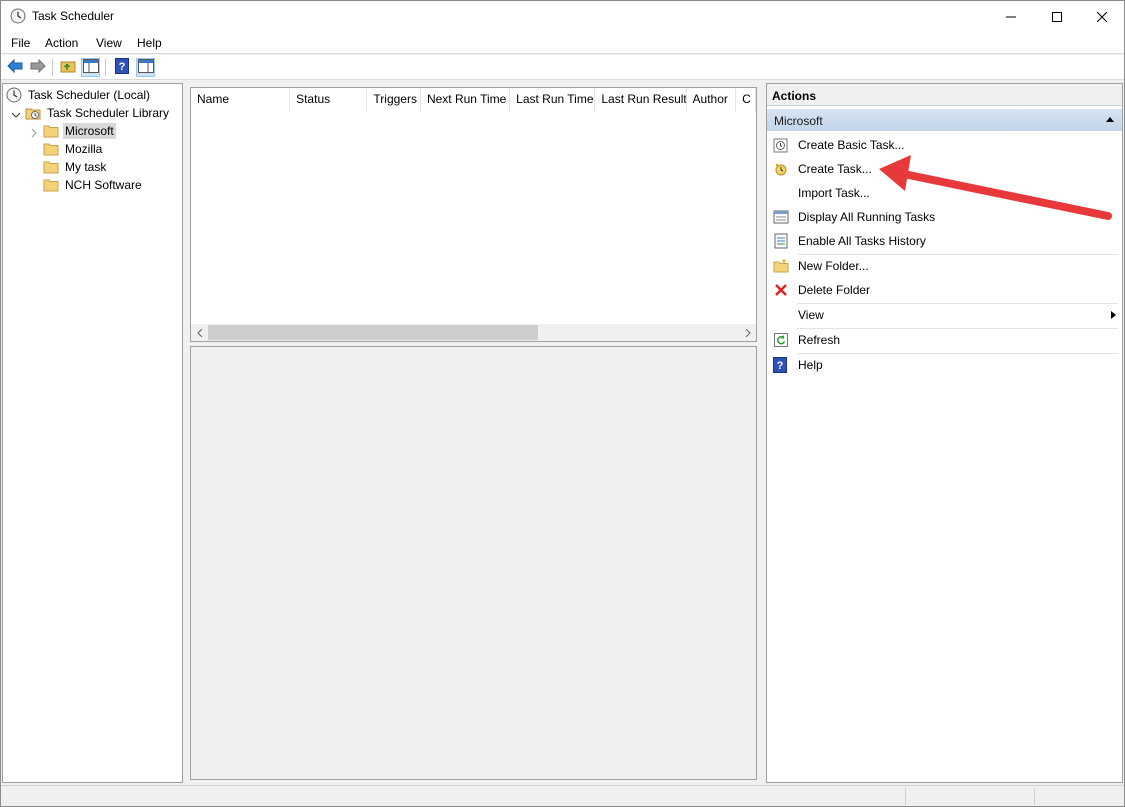  Describe the element at coordinates (84, 149) in the screenshot. I see `tree-item-label: Mozilla` at that location.